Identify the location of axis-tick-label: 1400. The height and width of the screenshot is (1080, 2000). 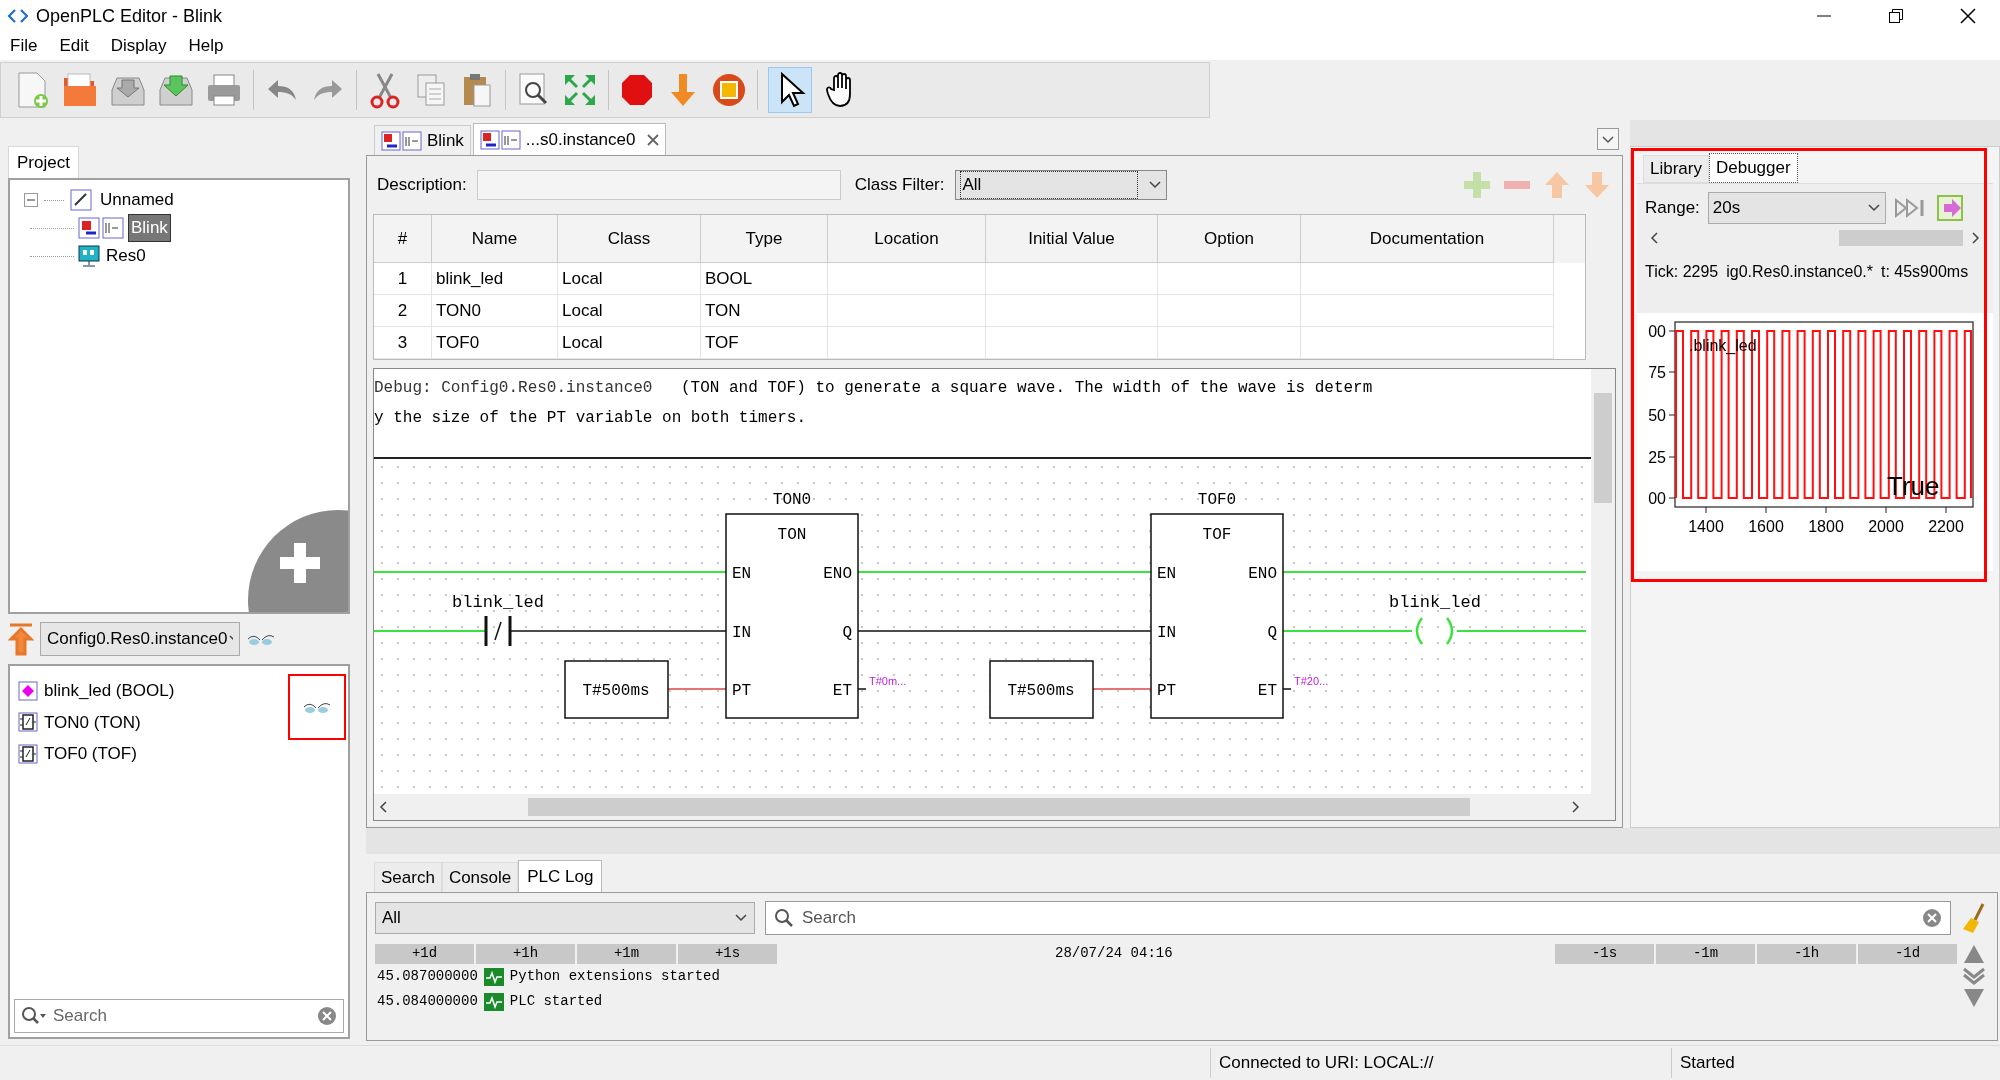
(1706, 526).